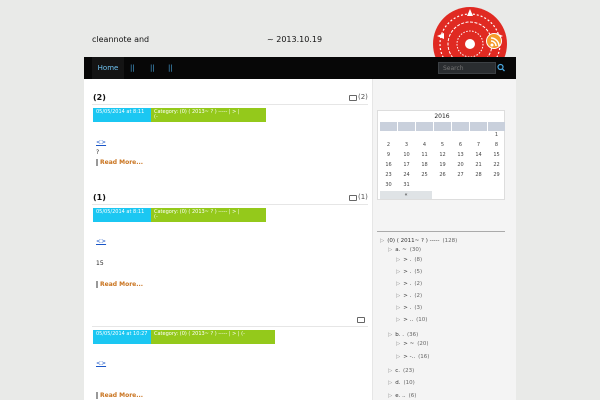  I want to click on calendar-day: 11, so click(424, 155).